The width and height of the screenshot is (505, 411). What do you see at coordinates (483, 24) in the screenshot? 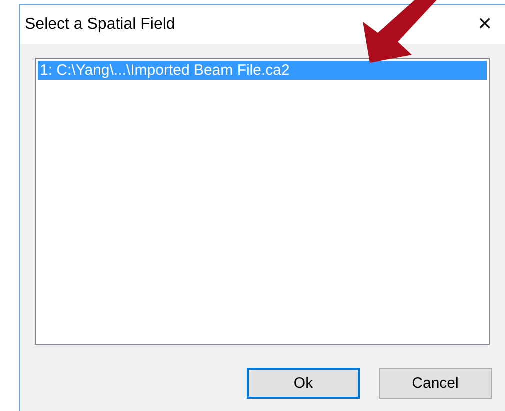
I see `close-button: ✕` at bounding box center [483, 24].